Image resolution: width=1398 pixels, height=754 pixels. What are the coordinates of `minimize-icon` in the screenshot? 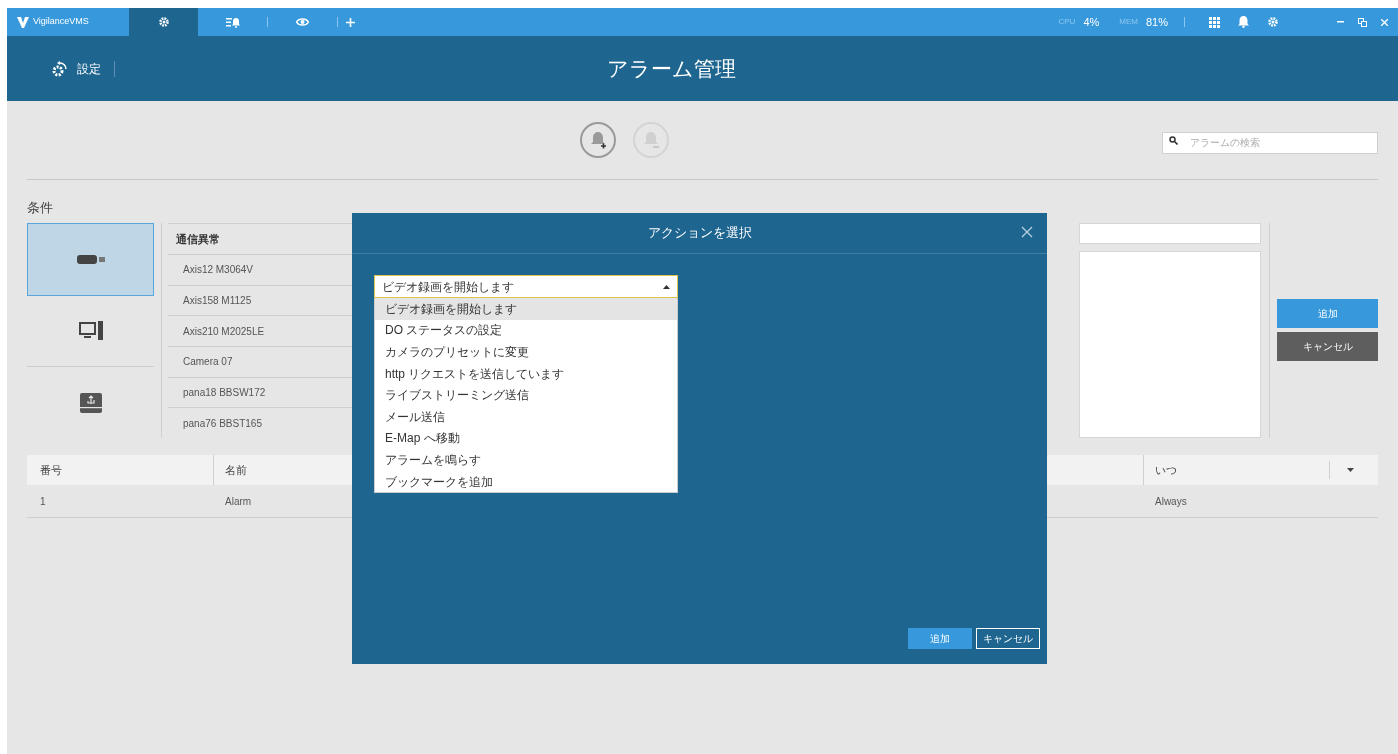 It's located at (1340, 22).